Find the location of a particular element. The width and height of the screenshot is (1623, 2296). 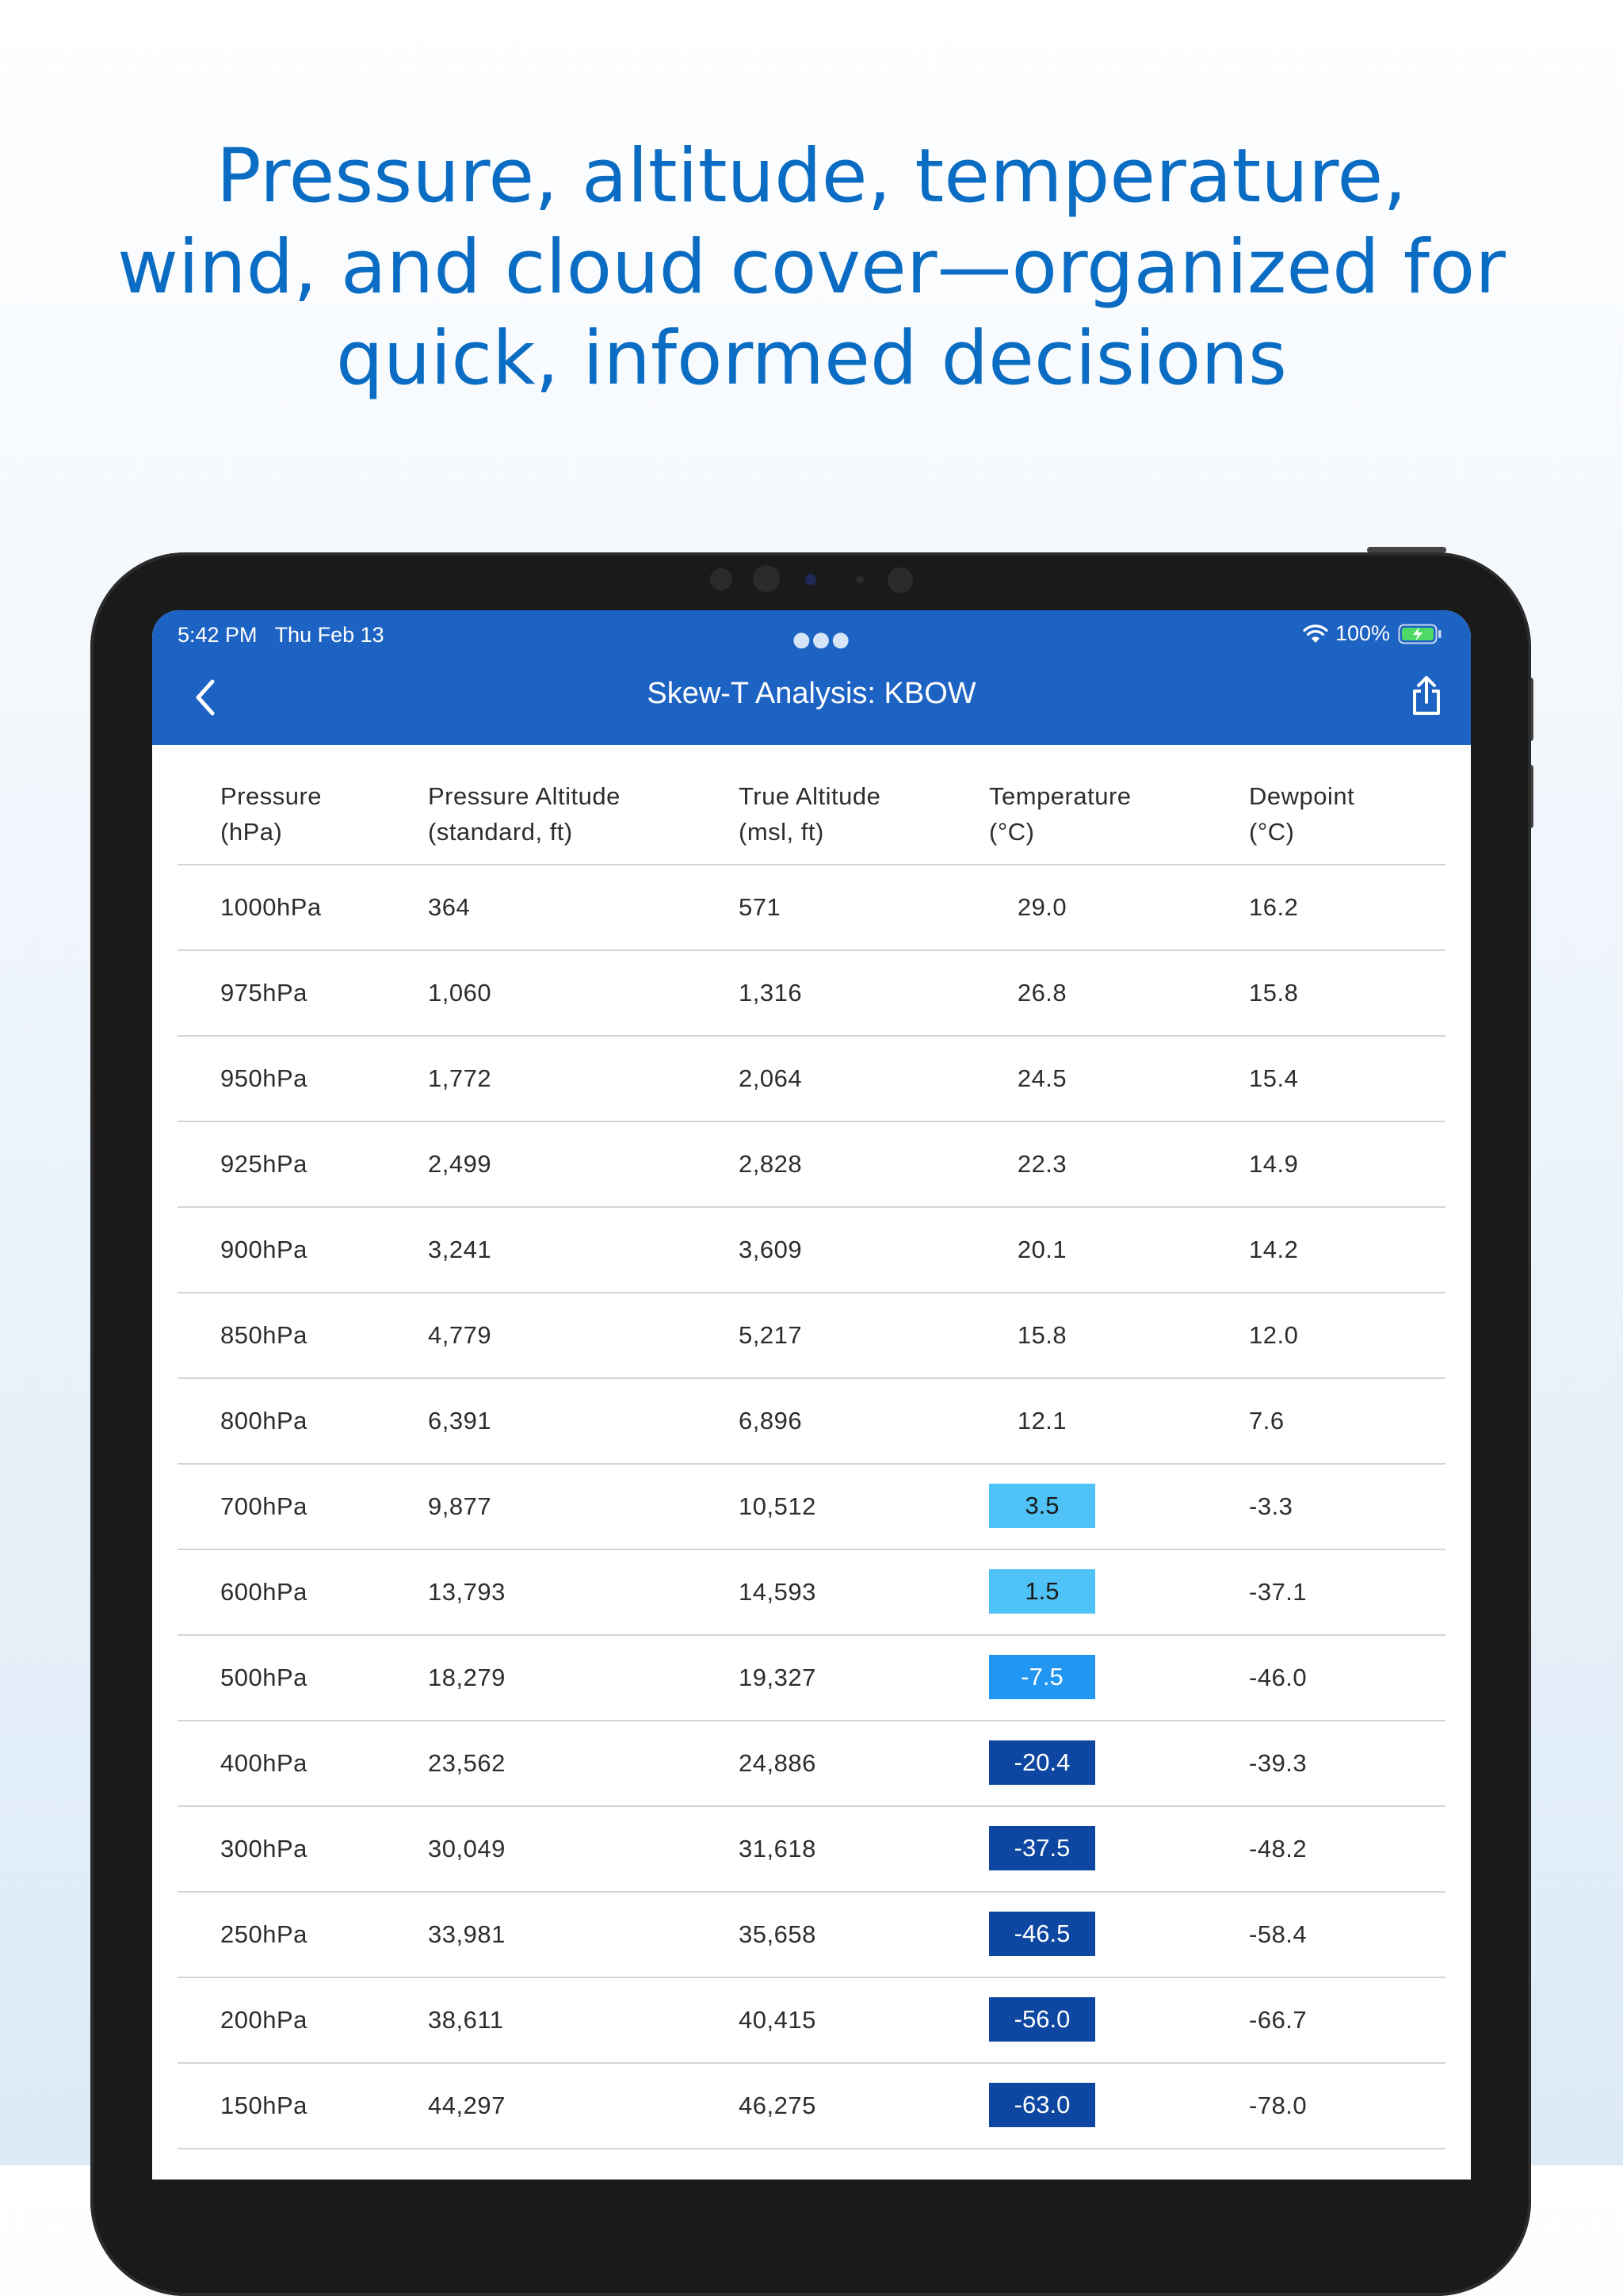

table-row: 150hPa 44,297 46,275 -63.0 -78.0 is located at coordinates (811, 2106).